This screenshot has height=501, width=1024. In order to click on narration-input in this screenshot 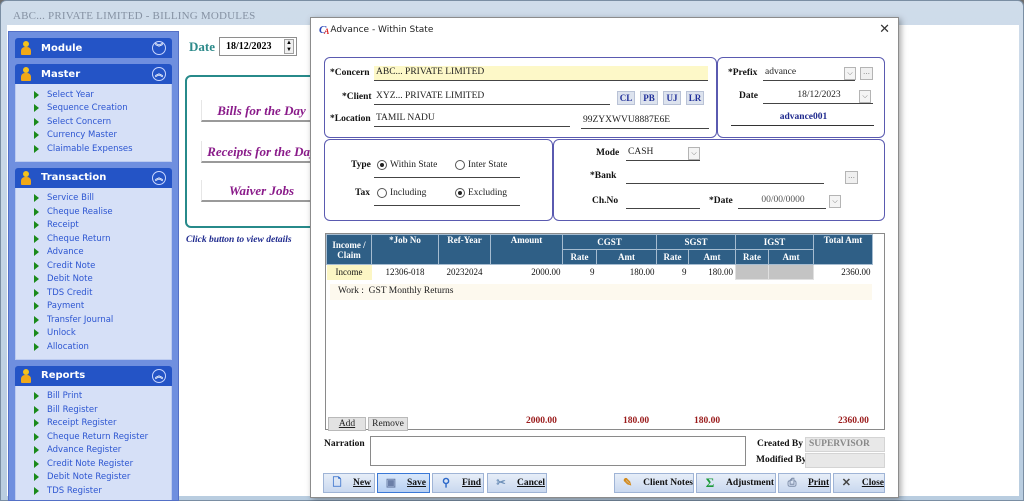, I will do `click(558, 451)`.